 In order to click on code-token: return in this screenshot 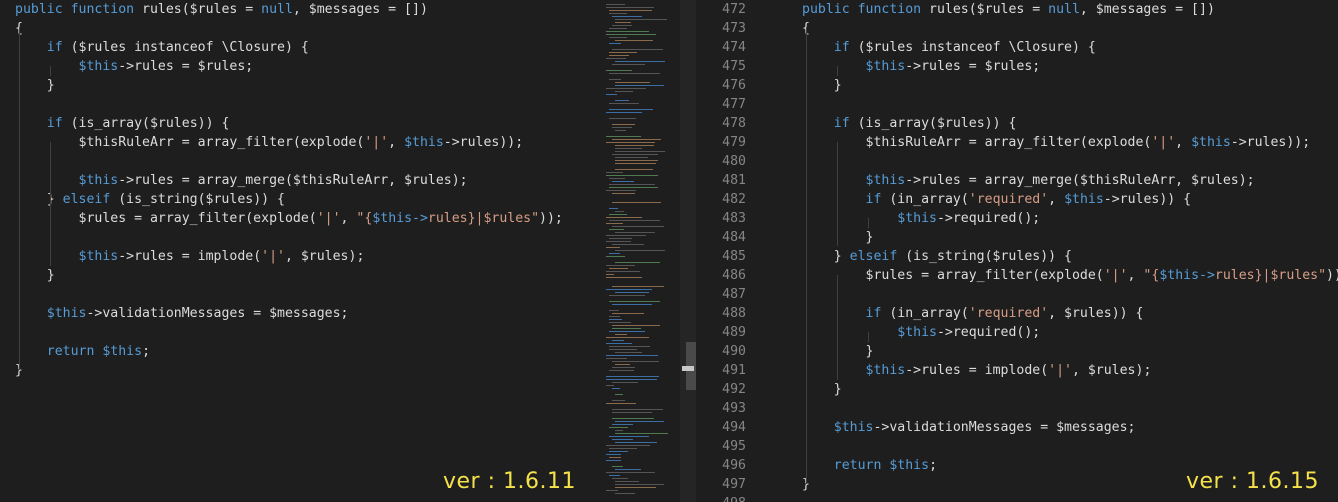, I will do `click(857, 465)`.